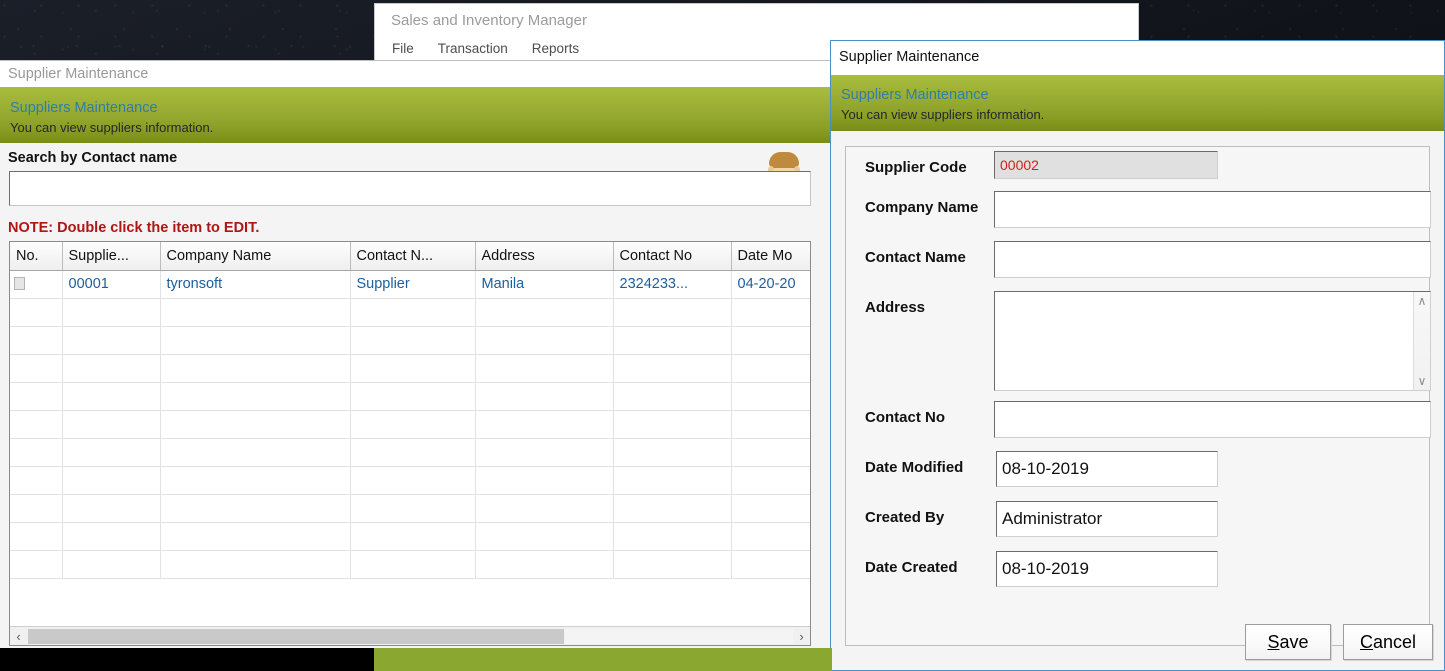 This screenshot has width=1445, height=671. What do you see at coordinates (916, 167) in the screenshot?
I see `supplier-code-label: Supplier Code` at bounding box center [916, 167].